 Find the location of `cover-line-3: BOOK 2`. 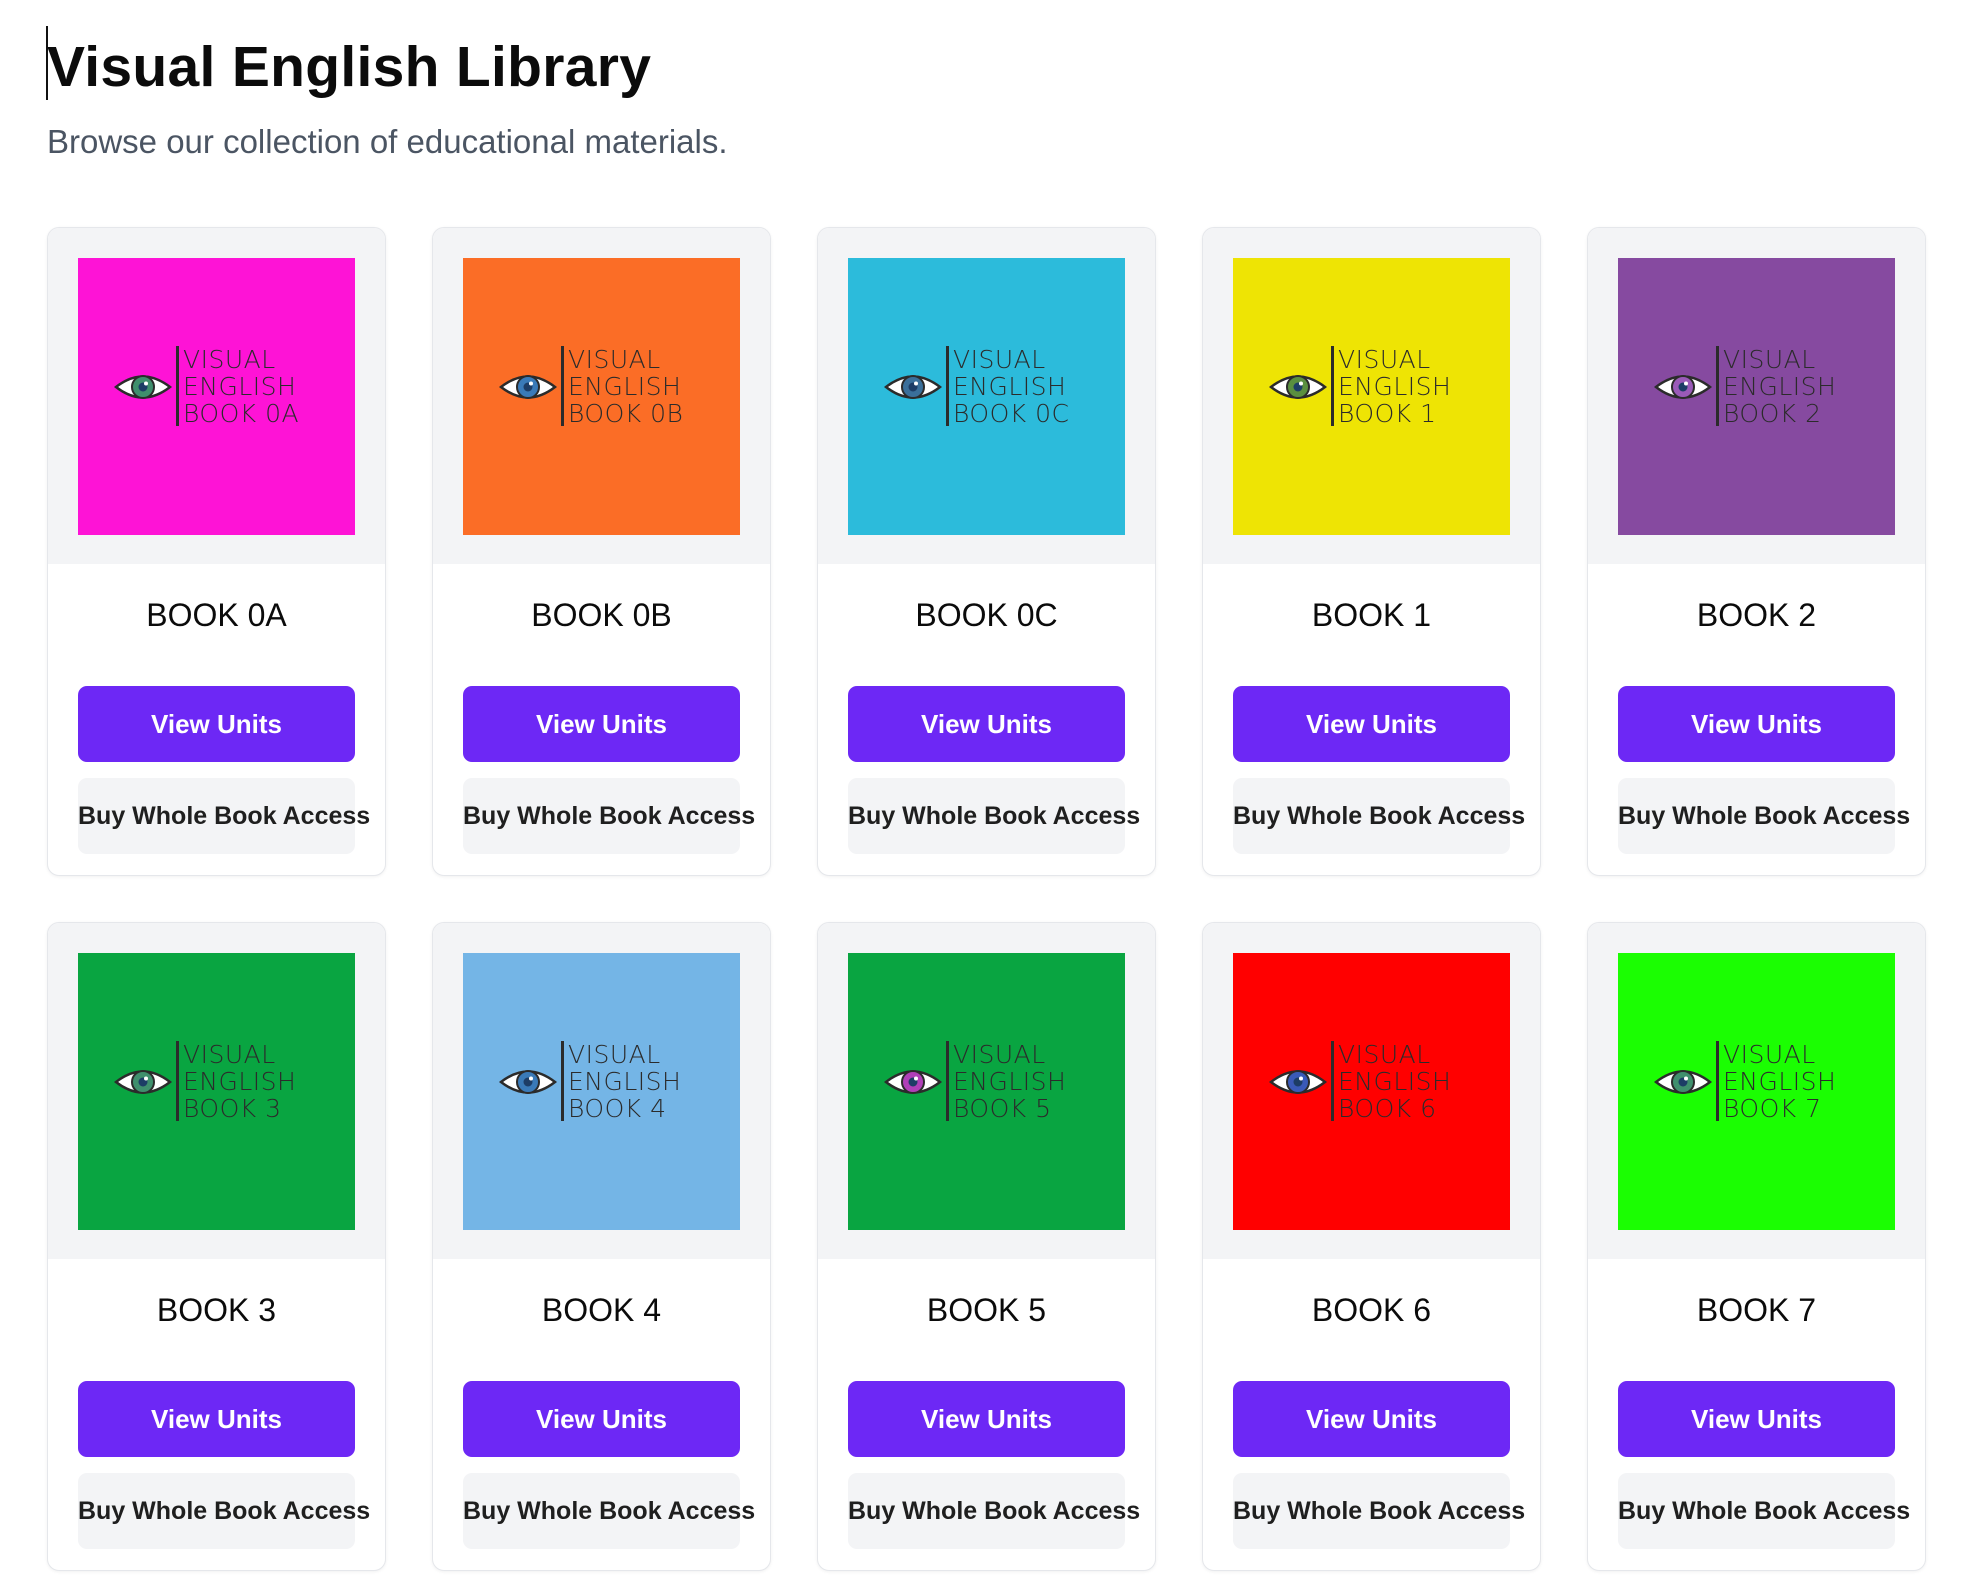

cover-line-3: BOOK 2 is located at coordinates (1772, 413).